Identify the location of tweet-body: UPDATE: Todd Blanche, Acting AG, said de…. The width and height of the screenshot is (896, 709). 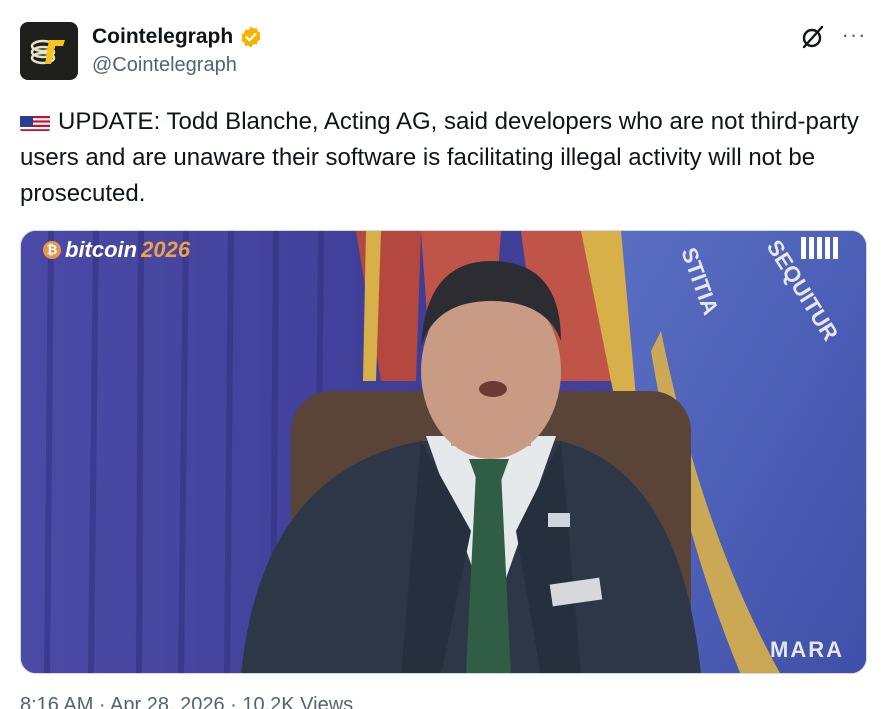
(439, 157).